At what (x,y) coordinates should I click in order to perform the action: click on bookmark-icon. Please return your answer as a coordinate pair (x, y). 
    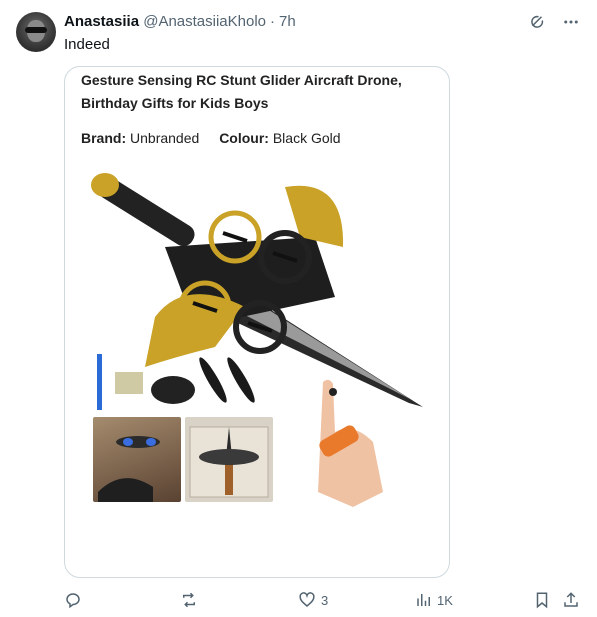
    Looking at the image, I should click on (542, 600).